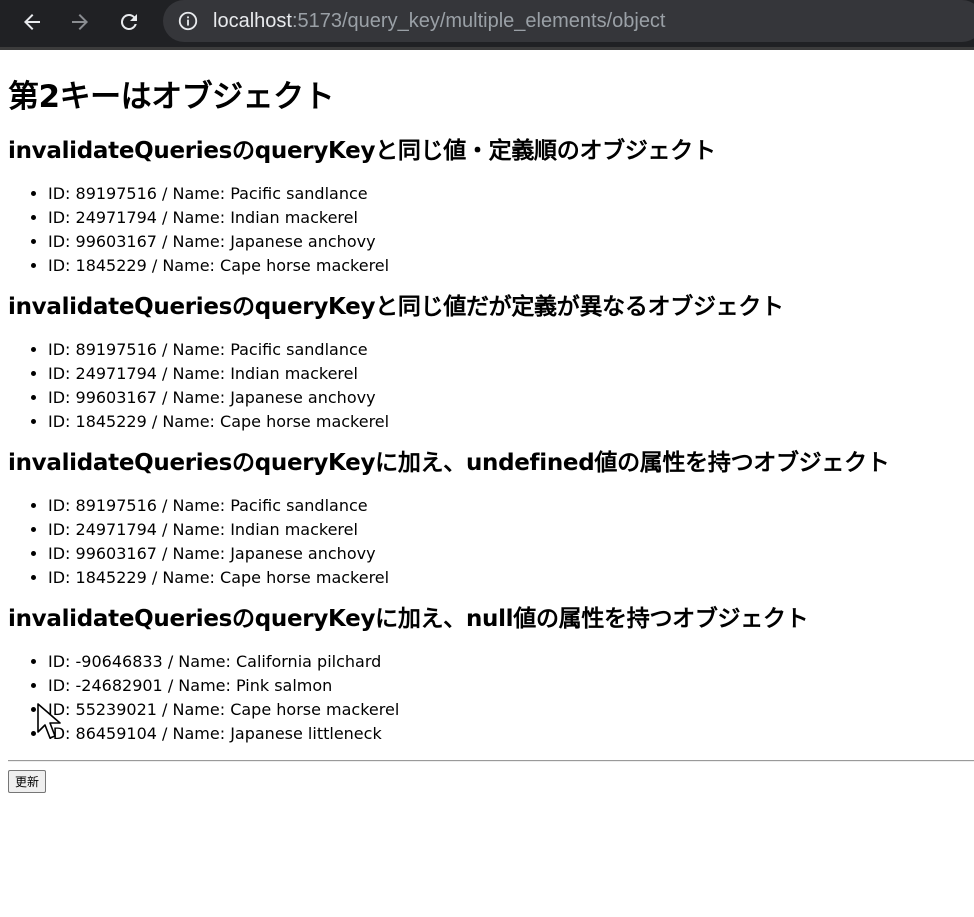  Describe the element at coordinates (49, 721) in the screenshot. I see `mouse-cursor-icon` at that location.